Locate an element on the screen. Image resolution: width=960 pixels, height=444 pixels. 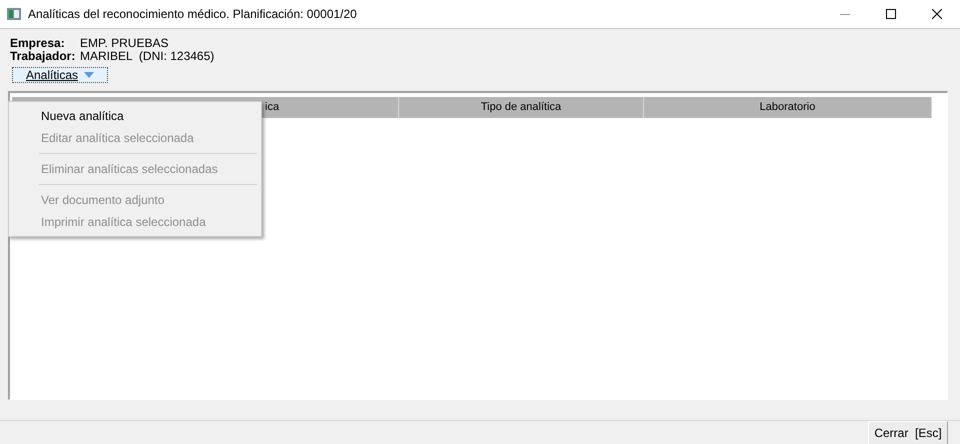
field-value: MARIBEL (DNI: 123465) is located at coordinates (147, 56).